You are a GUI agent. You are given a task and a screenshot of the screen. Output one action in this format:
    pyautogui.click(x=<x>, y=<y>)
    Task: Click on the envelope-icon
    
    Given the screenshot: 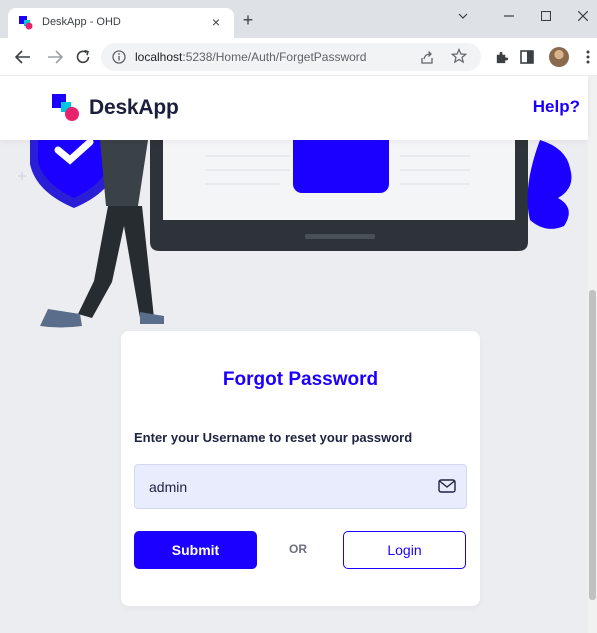 What is the action you would take?
    pyautogui.click(x=447, y=486)
    